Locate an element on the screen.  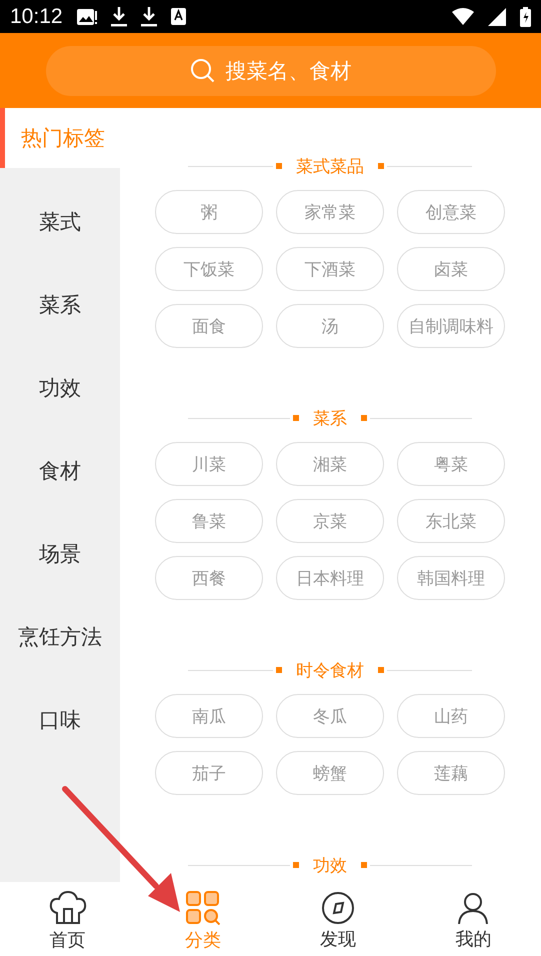
tag-chip: 螃蟹 is located at coordinates (330, 773).